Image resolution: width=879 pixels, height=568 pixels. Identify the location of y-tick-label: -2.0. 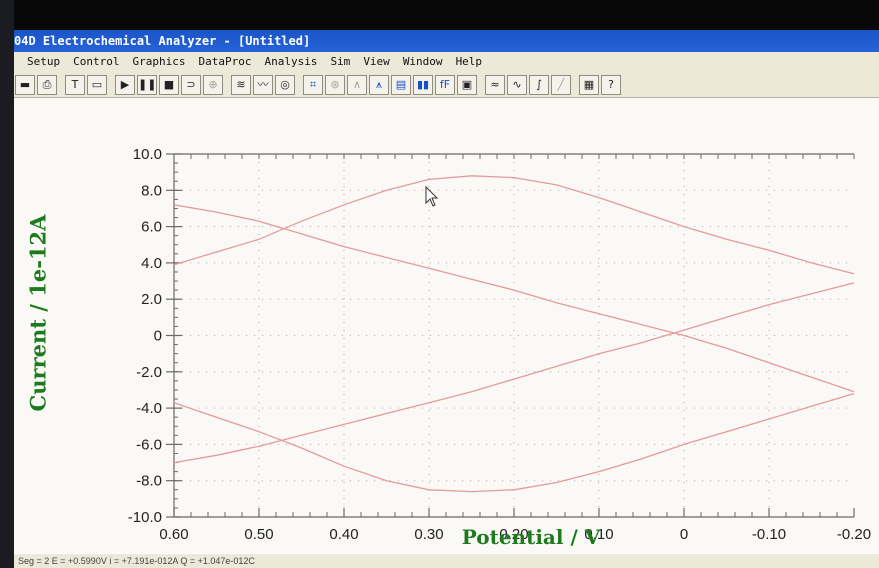
(149, 372).